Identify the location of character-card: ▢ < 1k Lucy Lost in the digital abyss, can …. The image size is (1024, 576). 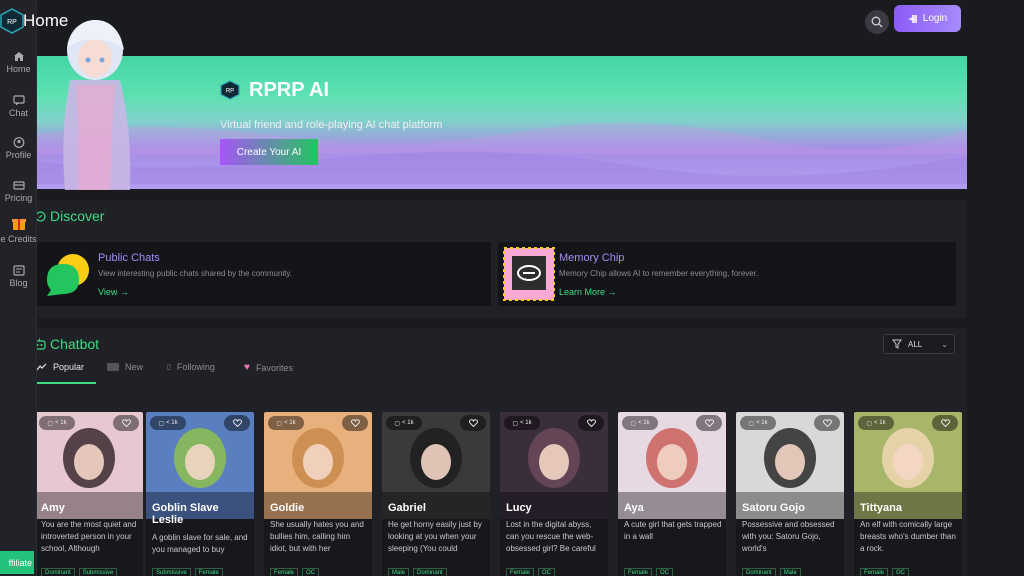
(554, 494).